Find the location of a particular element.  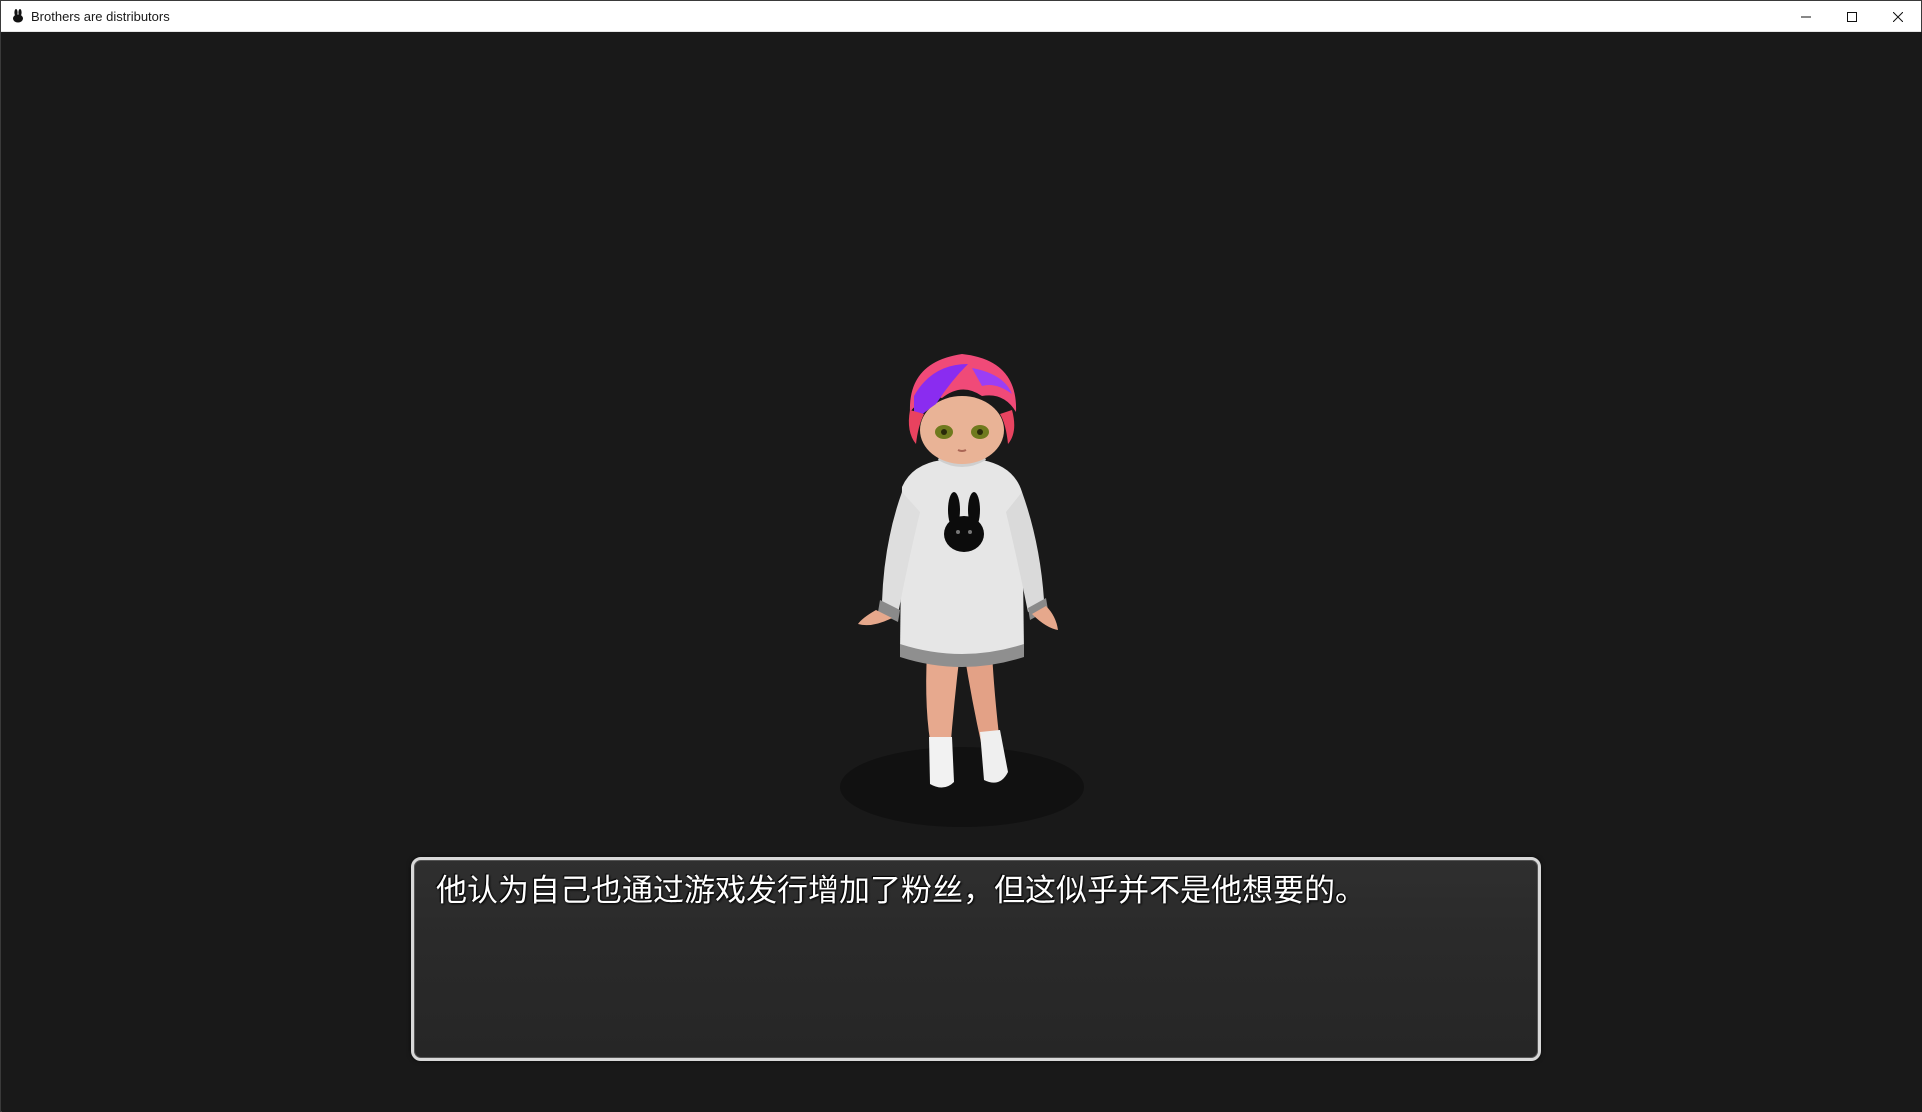

close-icon is located at coordinates (1898, 16).